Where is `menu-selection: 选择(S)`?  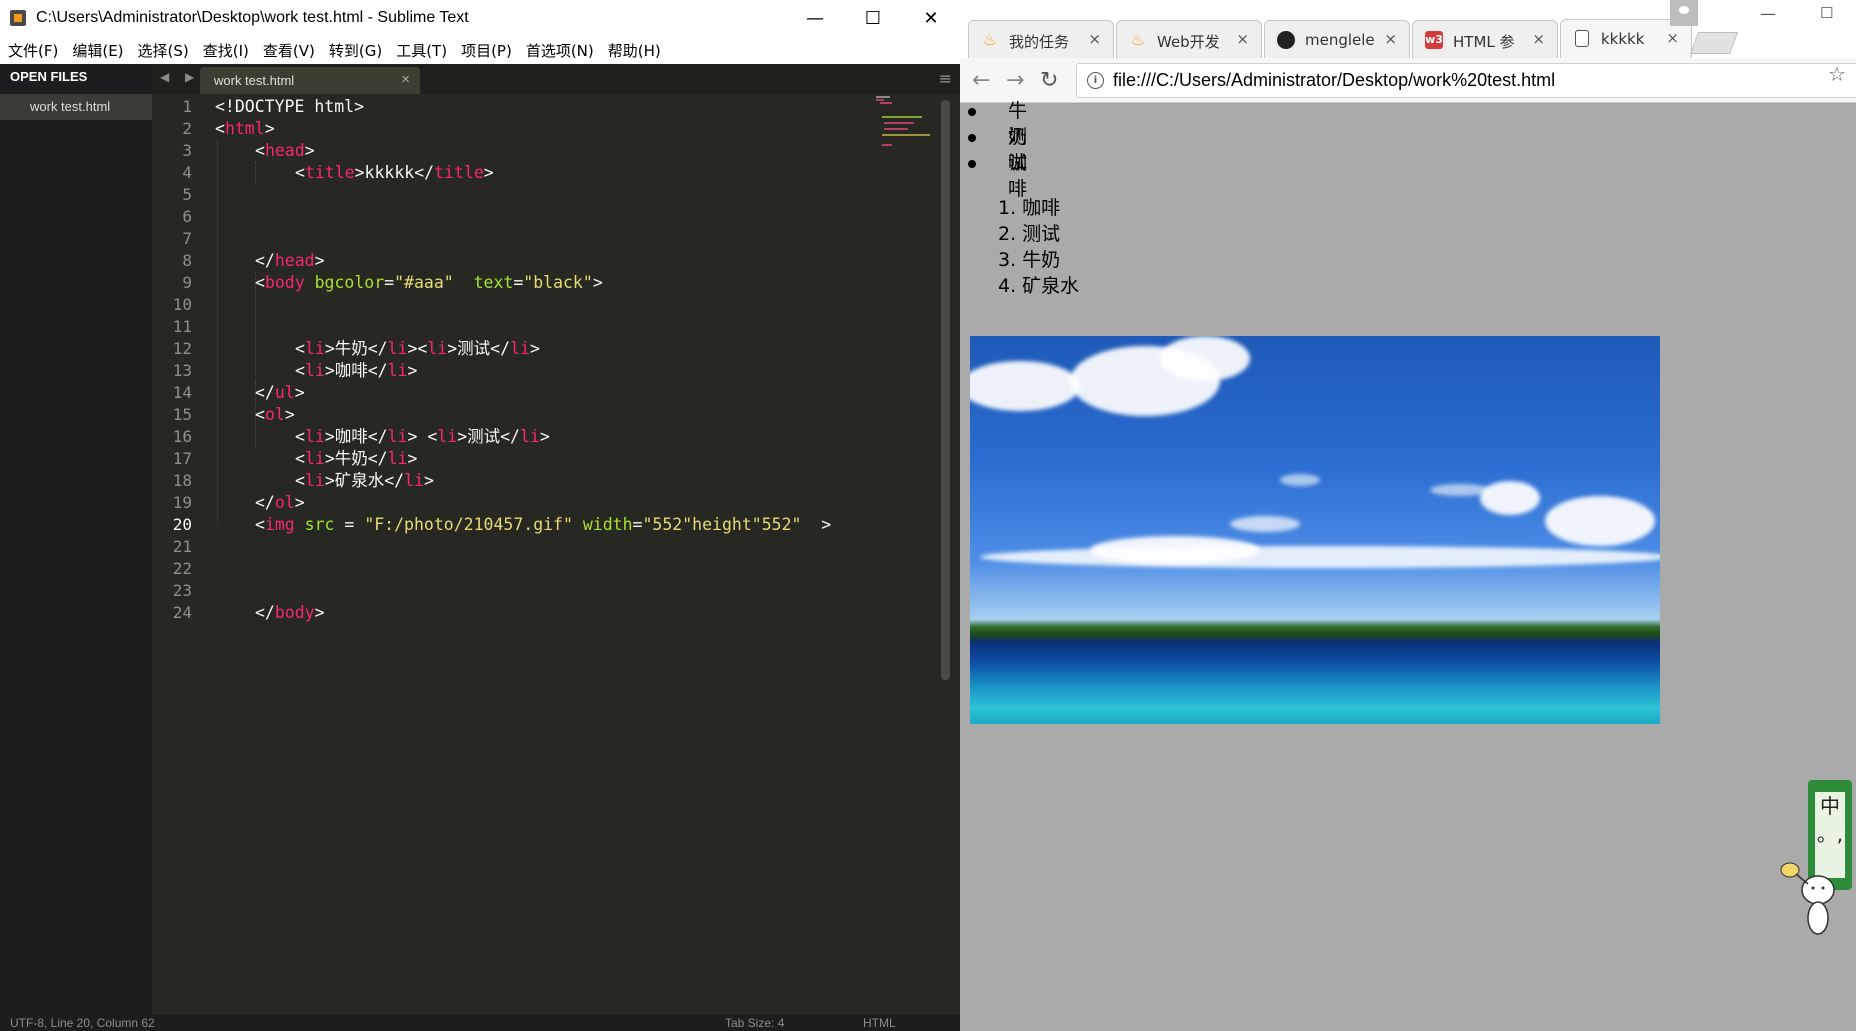
menu-selection: 选择(S) is located at coordinates (163, 51).